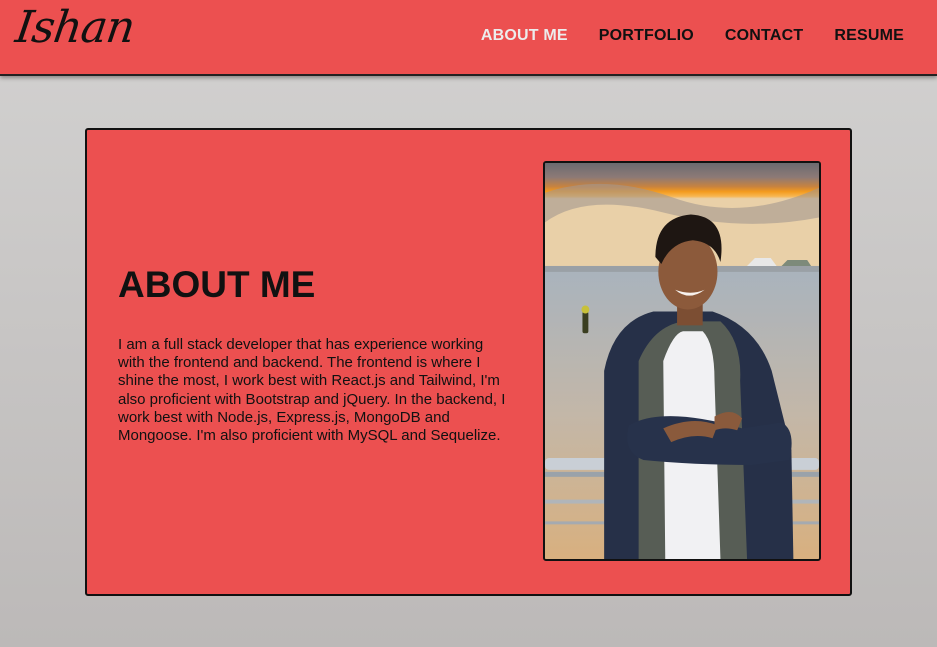  Describe the element at coordinates (646, 36) in the screenshot. I see `nav-portfolio: PORTFOLIO` at that location.